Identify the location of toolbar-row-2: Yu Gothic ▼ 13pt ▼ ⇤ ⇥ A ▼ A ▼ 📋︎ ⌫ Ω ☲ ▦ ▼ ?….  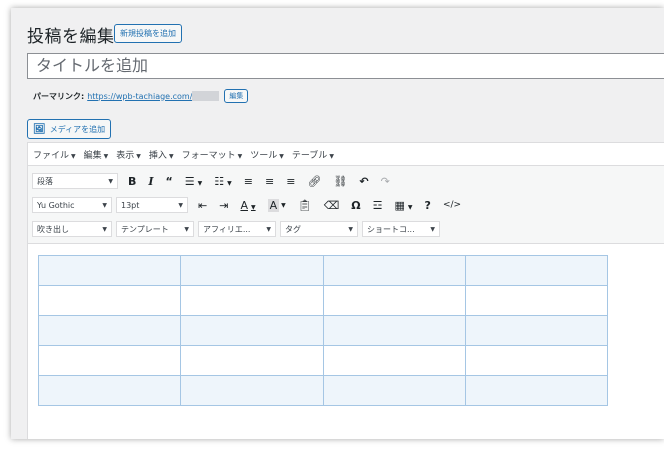
(348, 205).